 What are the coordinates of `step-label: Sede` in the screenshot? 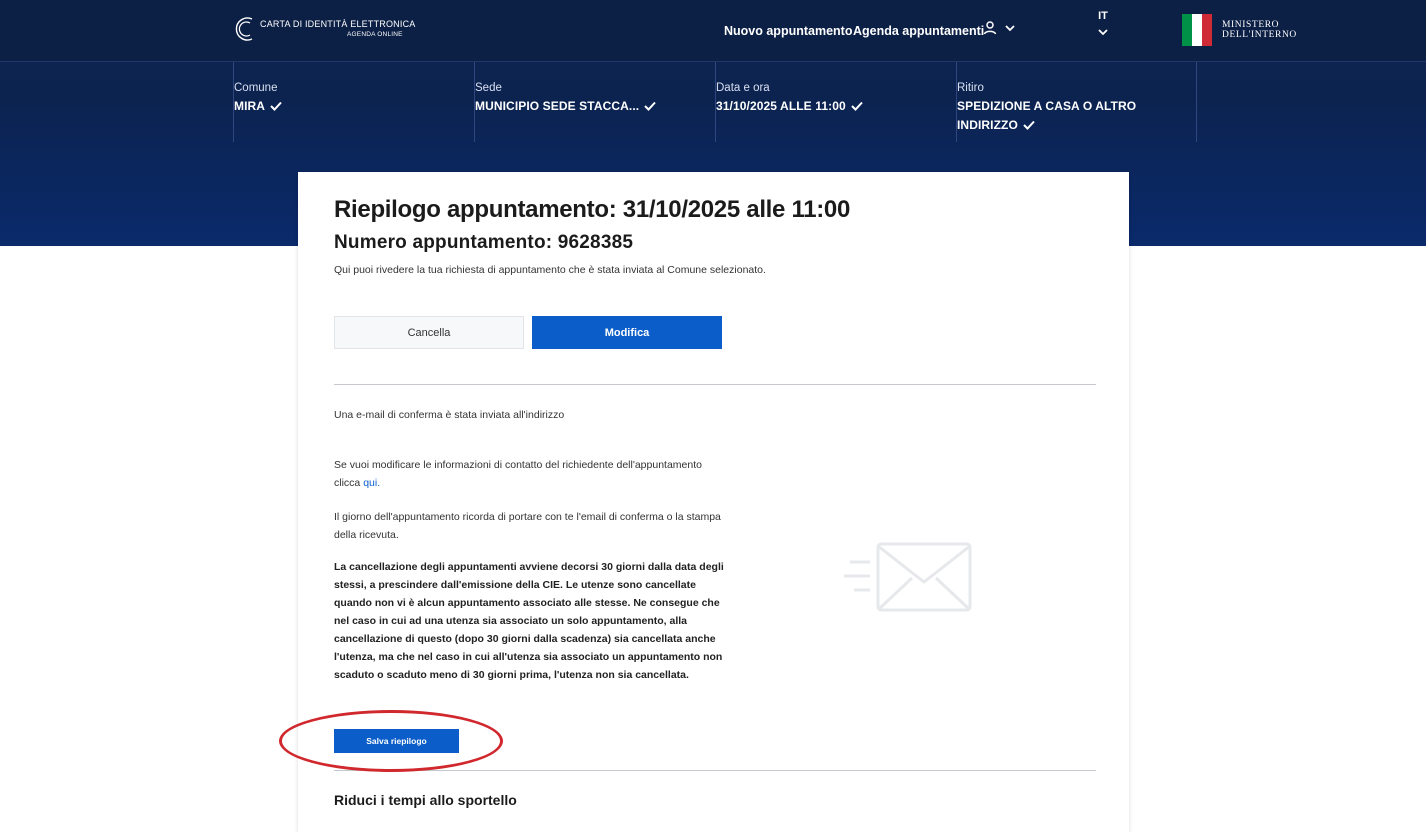 It's located at (488, 88).